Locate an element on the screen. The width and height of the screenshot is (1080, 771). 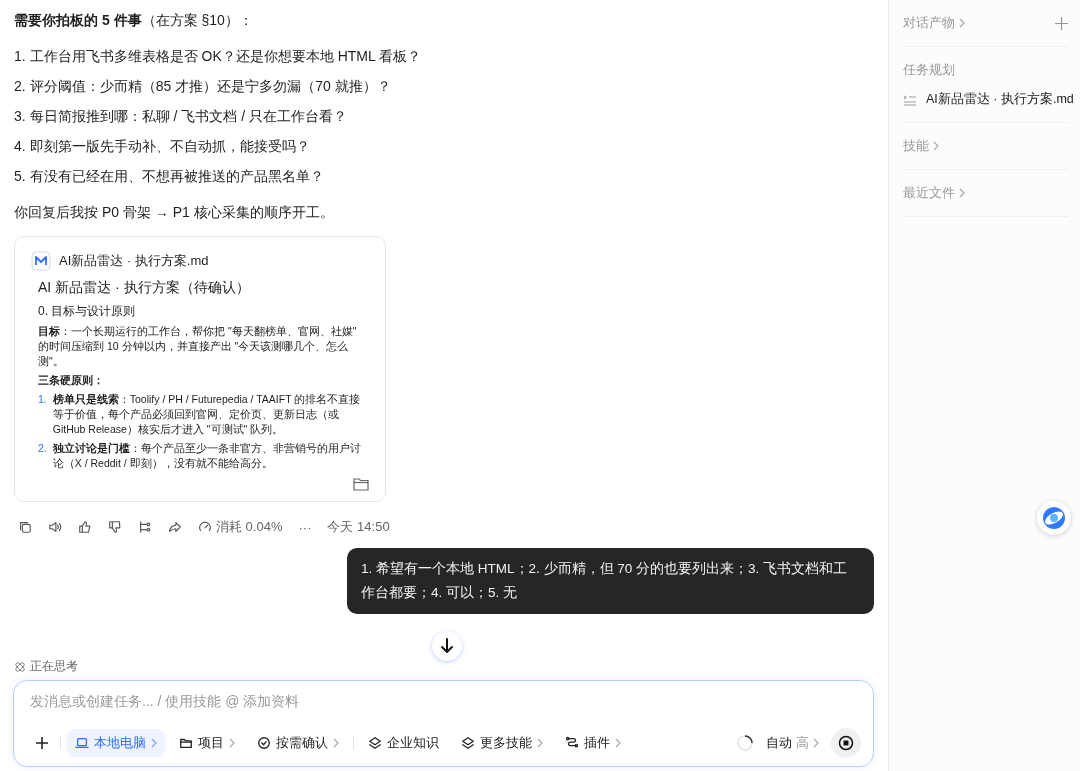
document-label: 三条硬原则： is located at coordinates (71, 380).